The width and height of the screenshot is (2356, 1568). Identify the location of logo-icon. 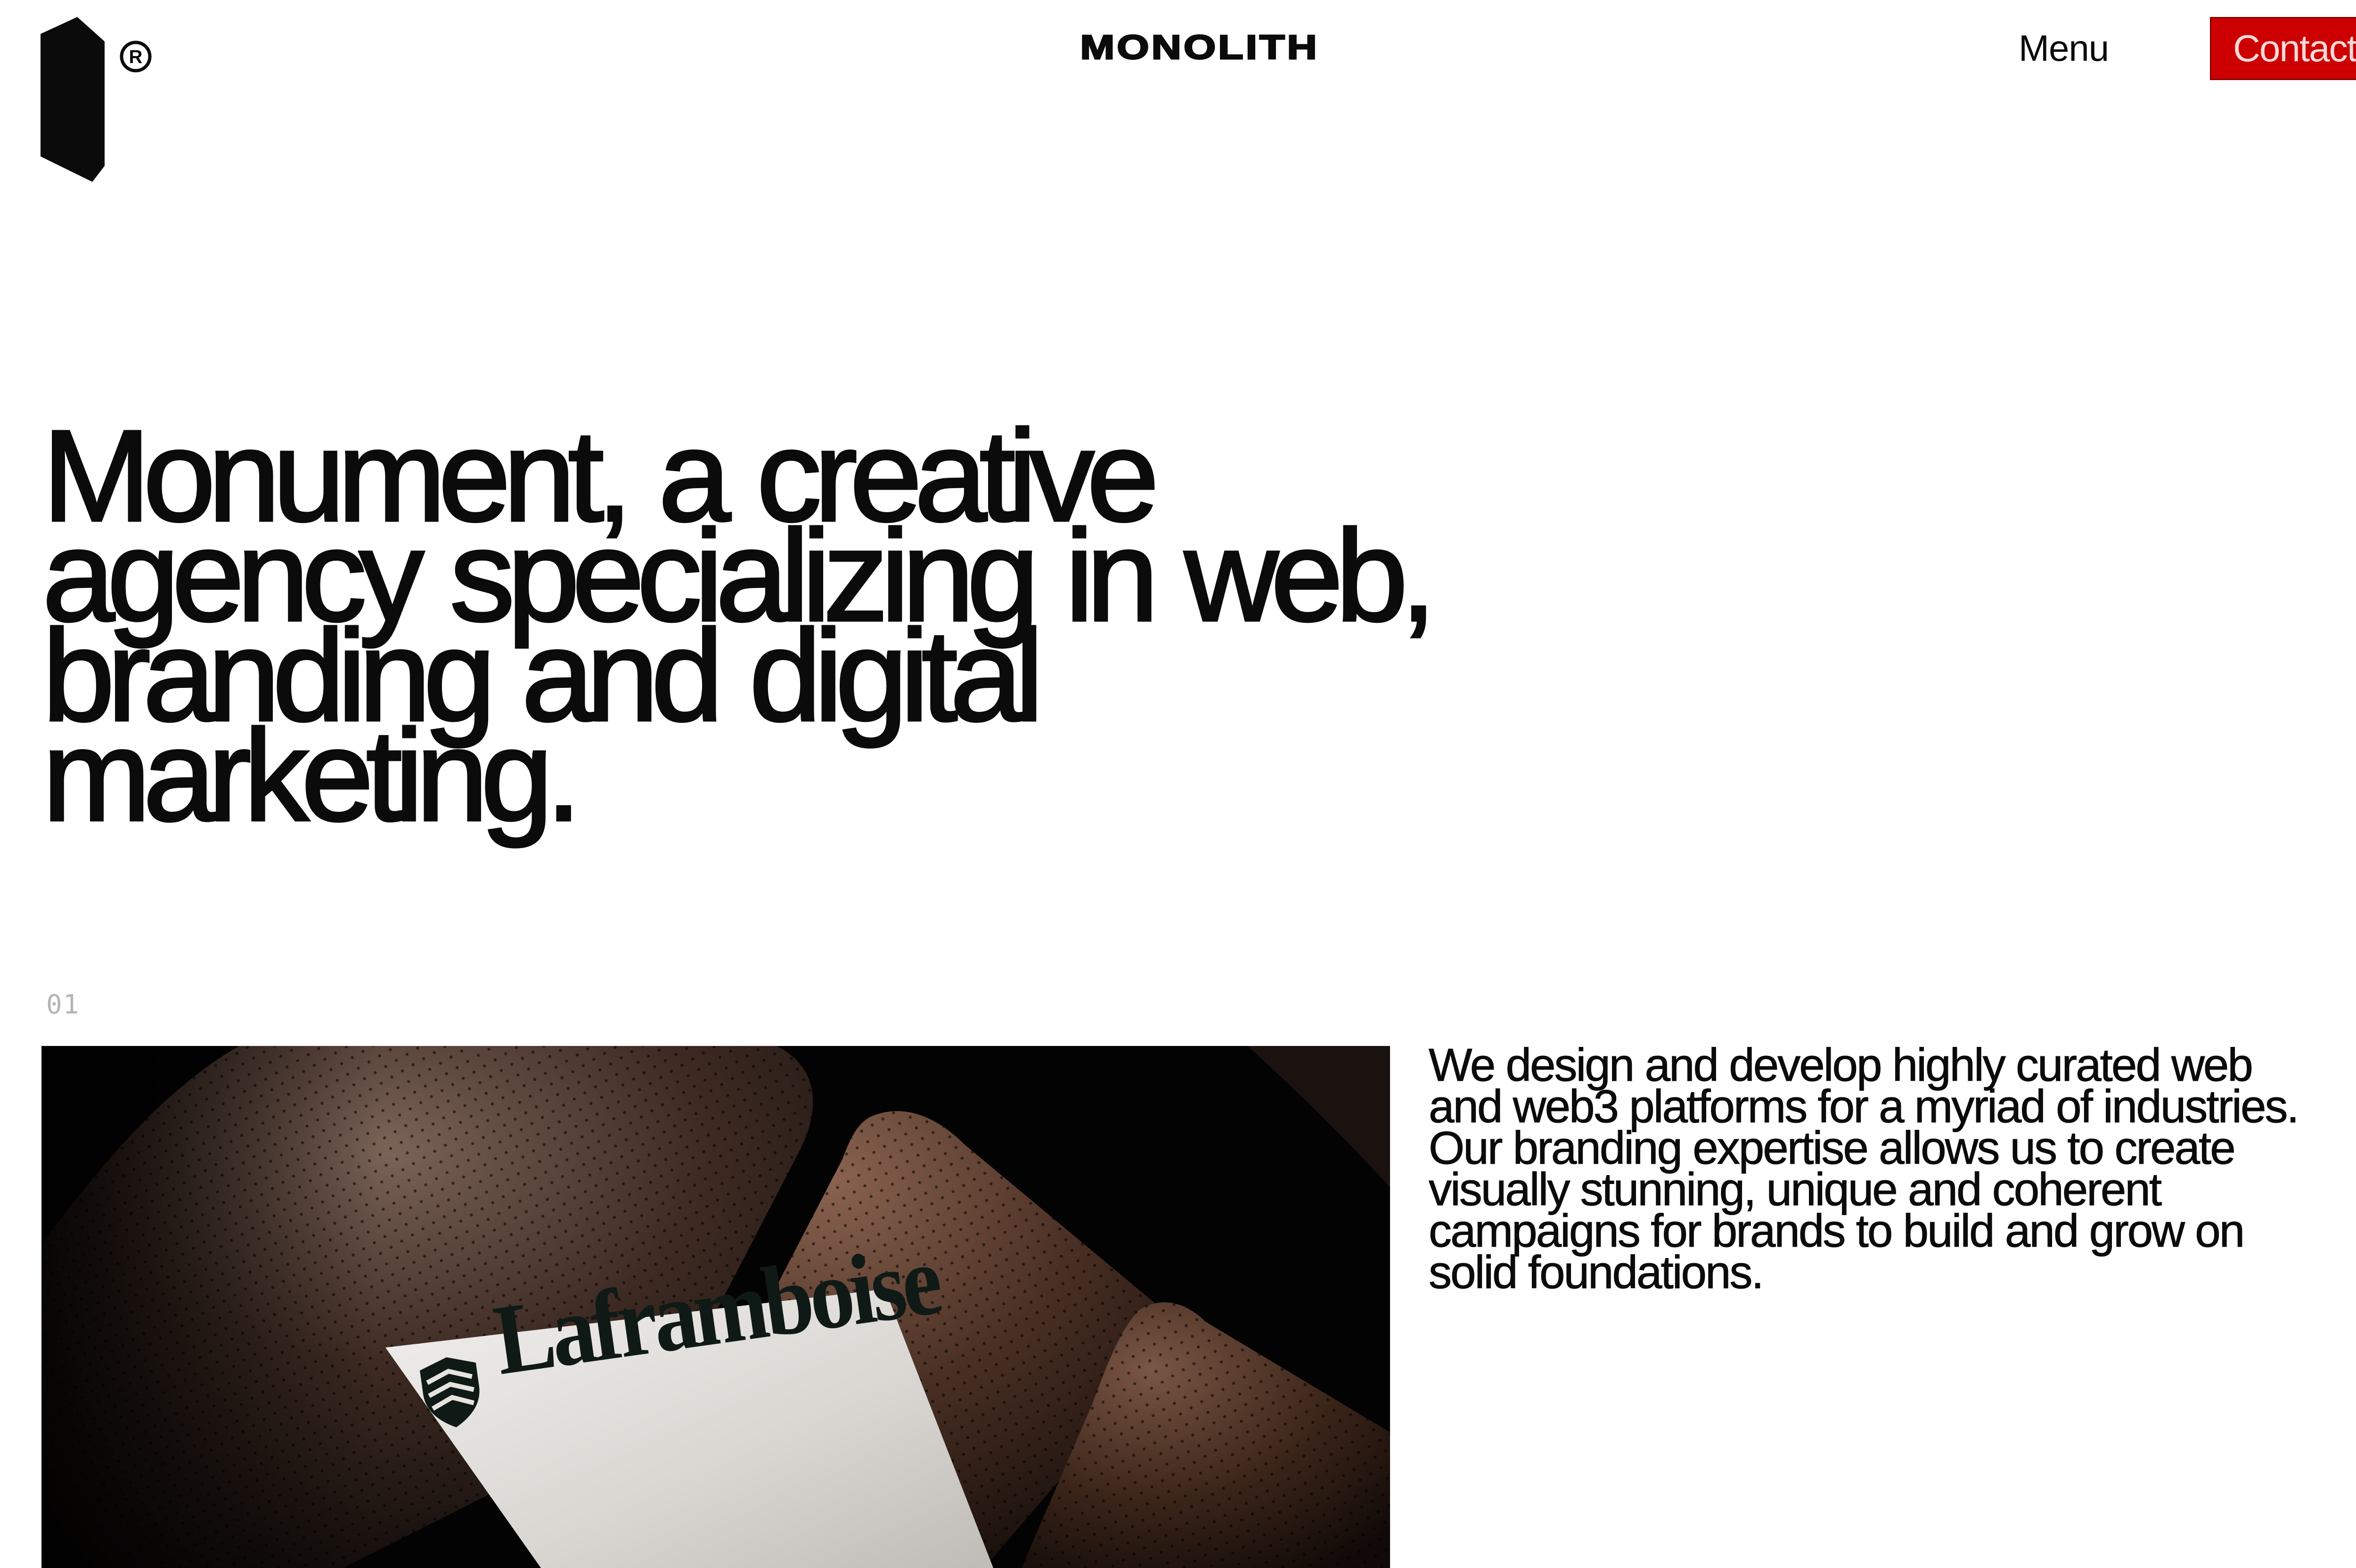
(76, 99).